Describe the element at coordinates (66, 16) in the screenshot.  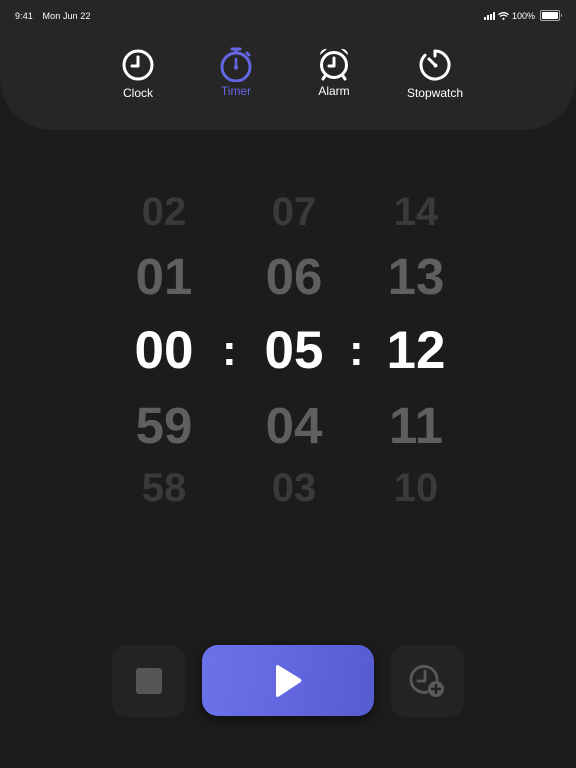
I see `status-date: Mon Jun 22` at that location.